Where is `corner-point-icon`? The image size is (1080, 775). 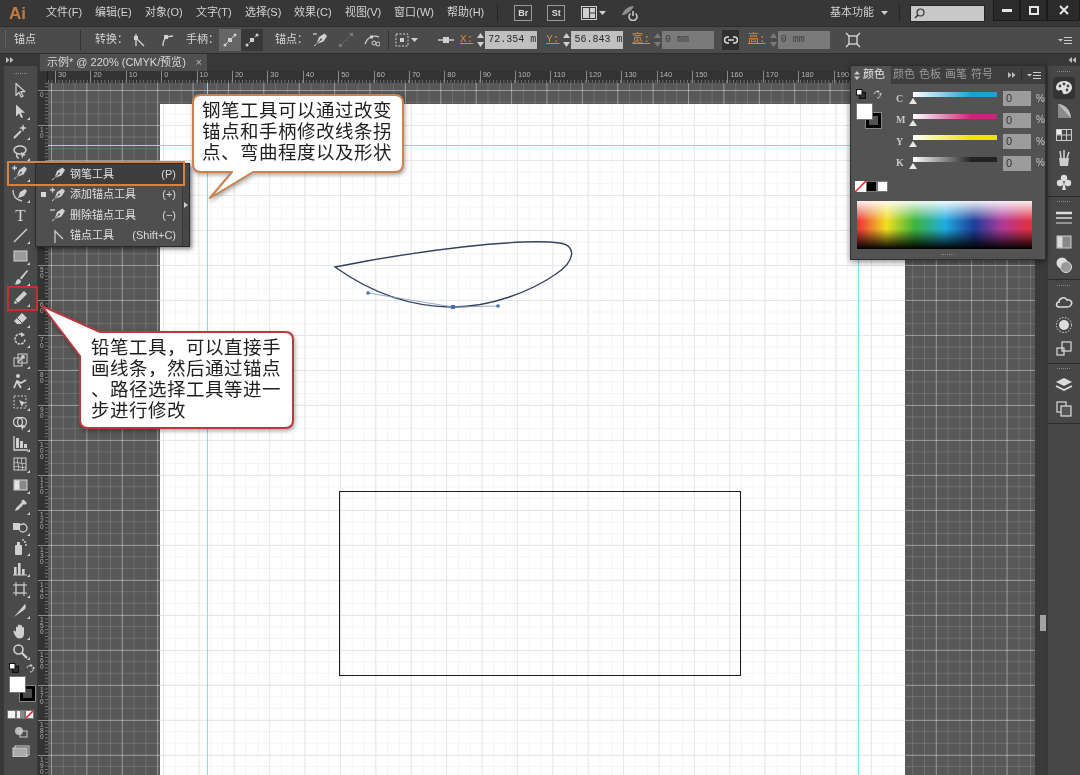
corner-point-icon is located at coordinates (140, 40).